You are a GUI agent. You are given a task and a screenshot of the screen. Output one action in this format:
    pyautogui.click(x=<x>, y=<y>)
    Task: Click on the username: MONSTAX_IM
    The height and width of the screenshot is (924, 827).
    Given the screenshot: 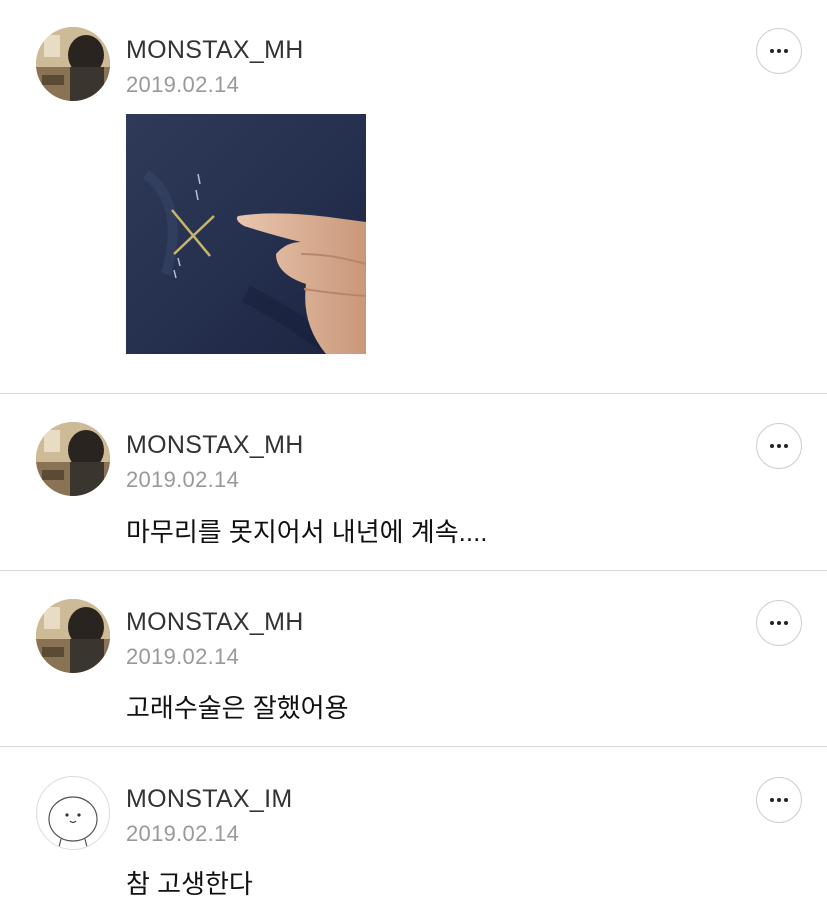 What is the action you would take?
    pyautogui.click(x=209, y=799)
    